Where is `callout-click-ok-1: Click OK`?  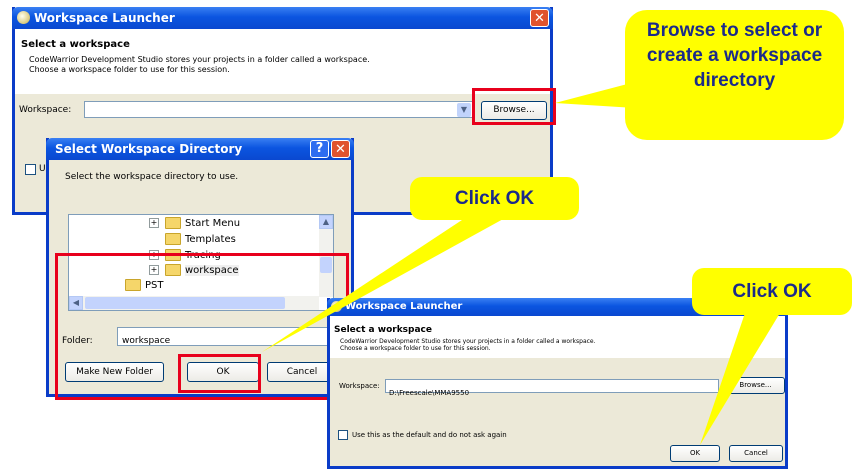
callout-click-ok-1: Click OK is located at coordinates (494, 198).